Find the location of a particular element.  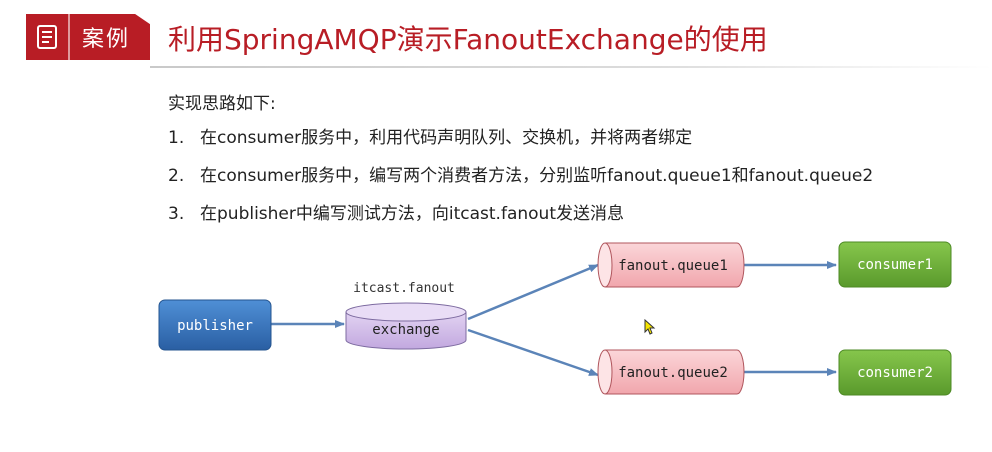

exchange-label: exchange is located at coordinates (405, 330).